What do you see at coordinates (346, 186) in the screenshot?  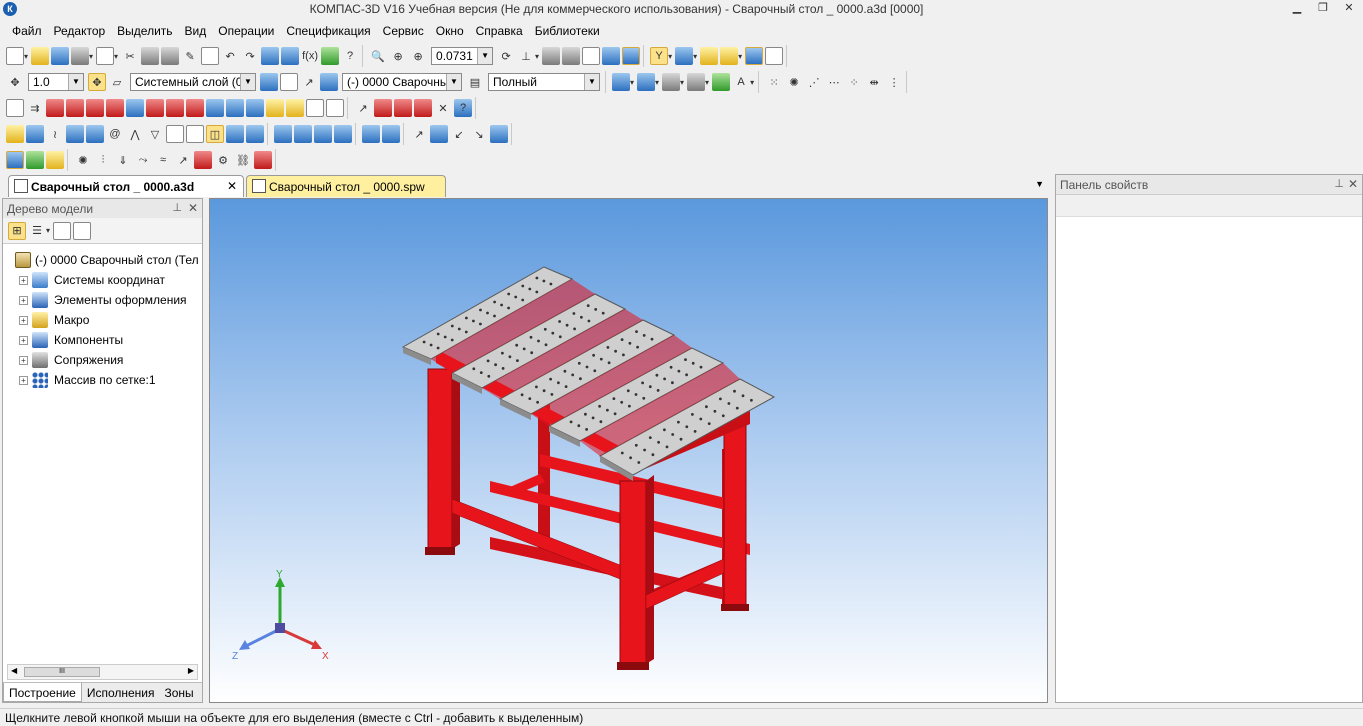 I see `tab-specification: Сварочный стол _ 0000.spw` at bounding box center [346, 186].